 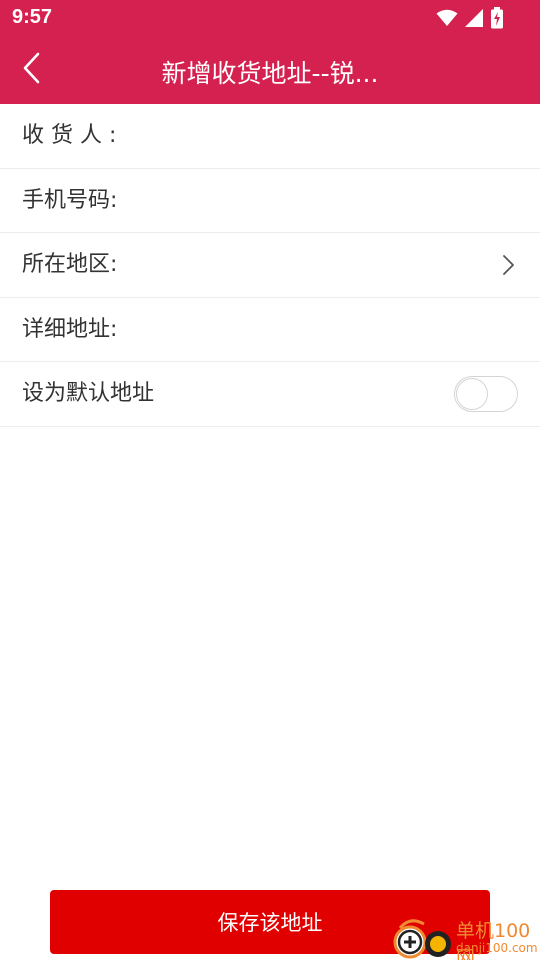 What do you see at coordinates (310, 136) in the screenshot?
I see `recipient-input` at bounding box center [310, 136].